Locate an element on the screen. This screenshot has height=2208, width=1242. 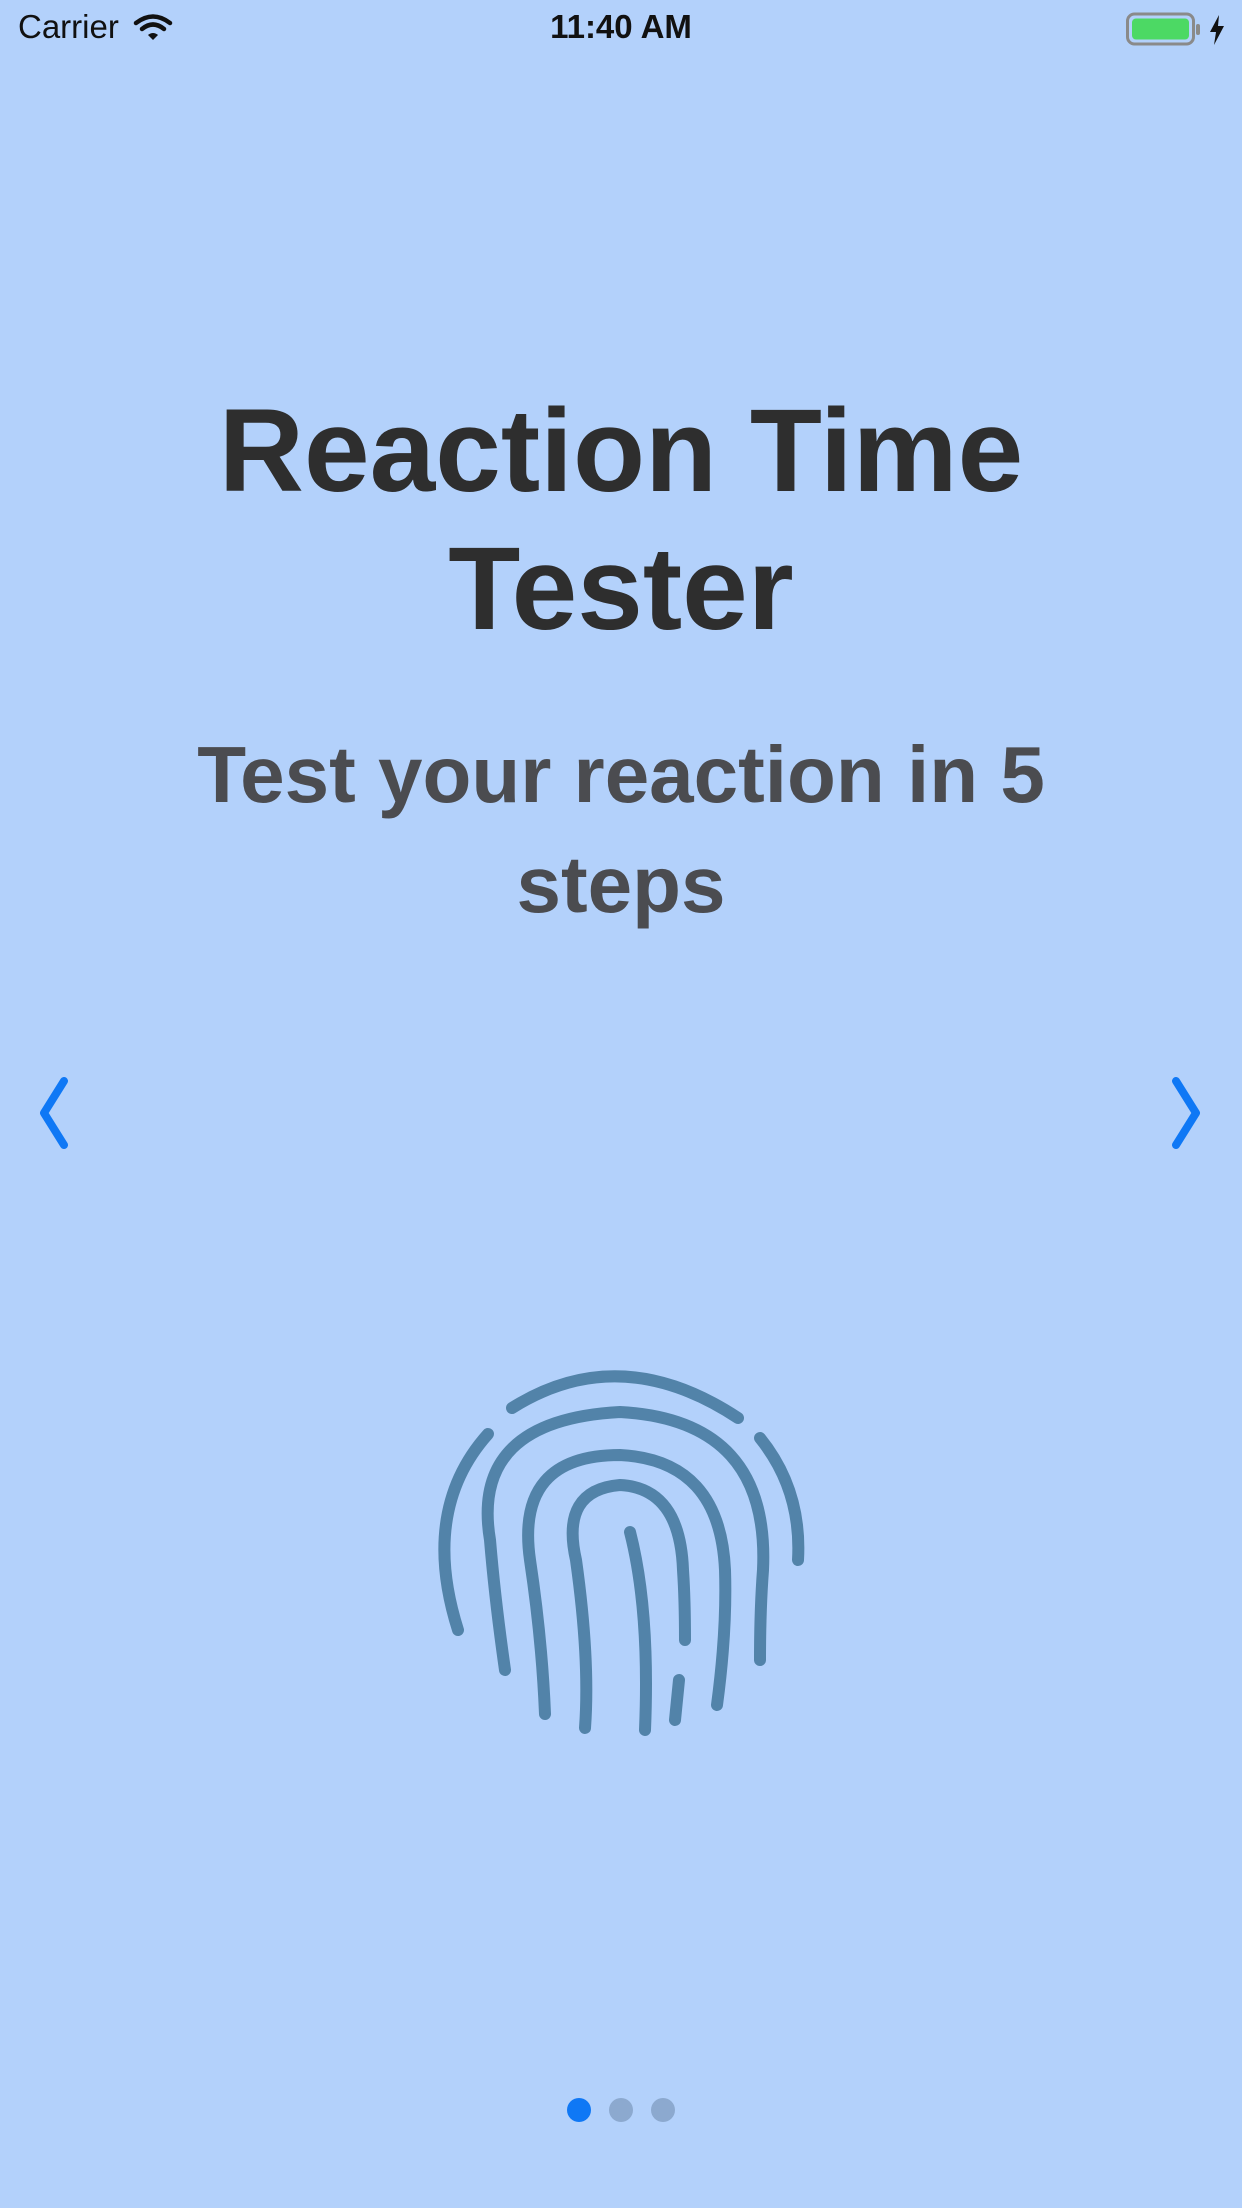
previous-page-button is located at coordinates (54, 1115).